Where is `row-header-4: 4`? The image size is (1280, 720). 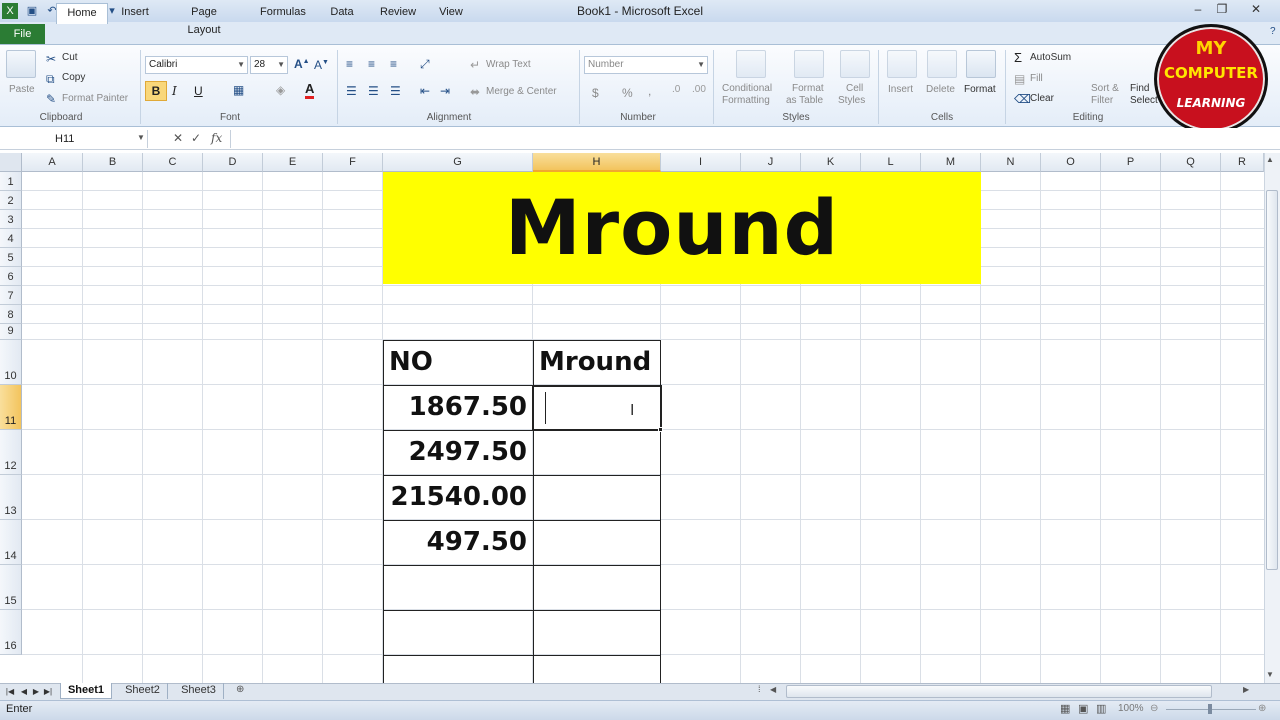 row-header-4: 4 is located at coordinates (11, 238).